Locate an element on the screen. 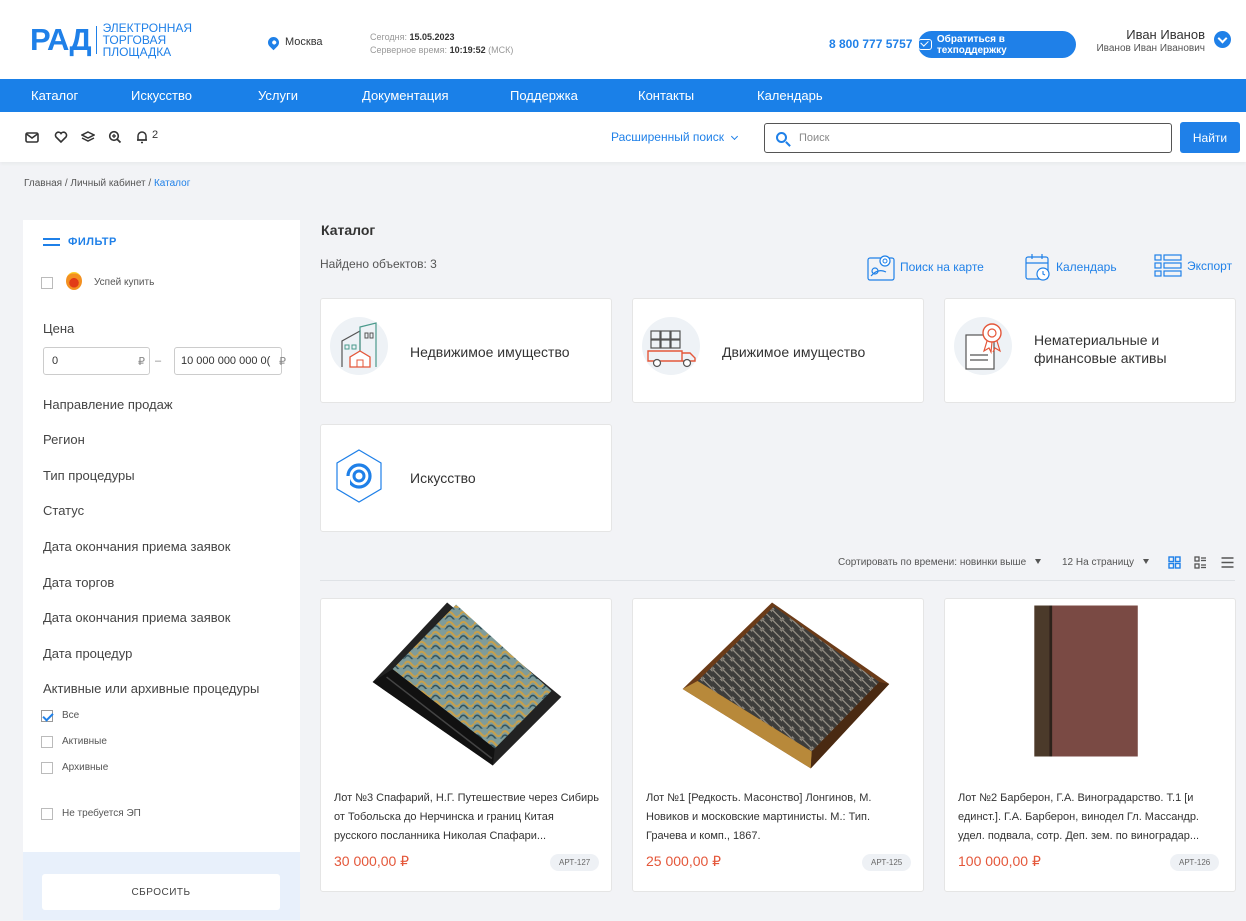  catalog-title: Каталог is located at coordinates (348, 230).